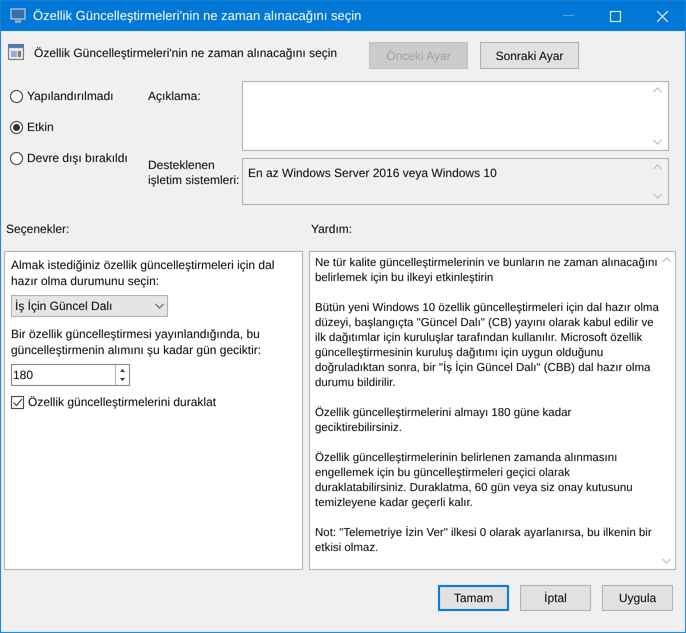  Describe the element at coordinates (474, 481) in the screenshot. I see `help-paragraph: Özellik güncelleştirmelerinin belirlenen zamanda alınmasını engellemek için bu güncelleştirmeleri geçici olarak duraklatabilirsiniz. Duraklatma, 60 gün veya siz onay kutusunu temizleyene kadar geçerli kalır.` at that location.